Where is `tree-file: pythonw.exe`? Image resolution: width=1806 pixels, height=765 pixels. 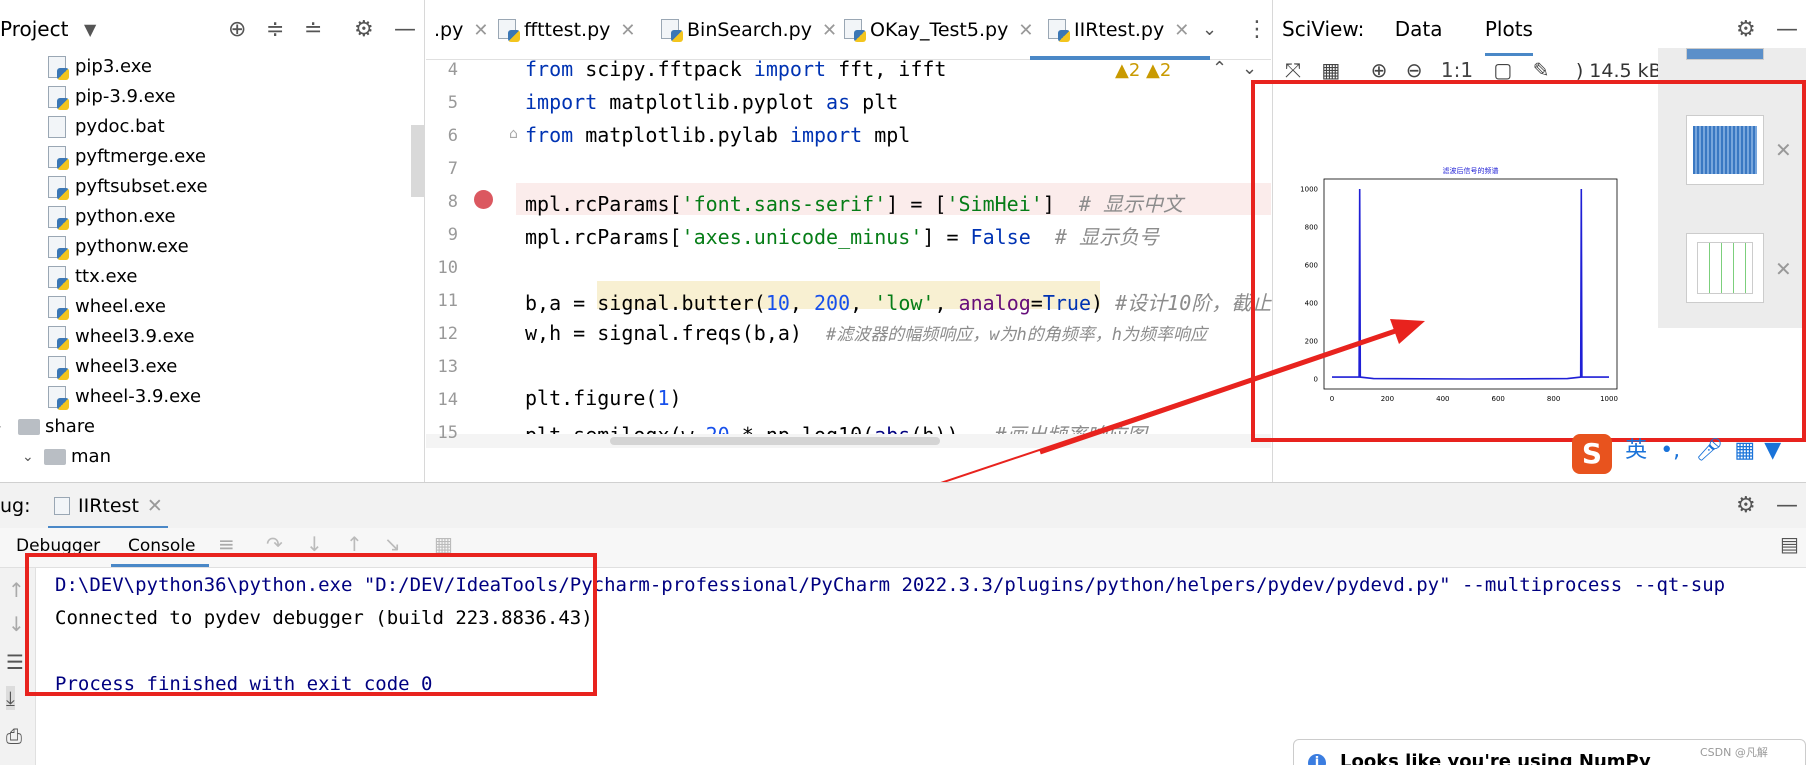
tree-file: pythonw.exe is located at coordinates (205, 247).